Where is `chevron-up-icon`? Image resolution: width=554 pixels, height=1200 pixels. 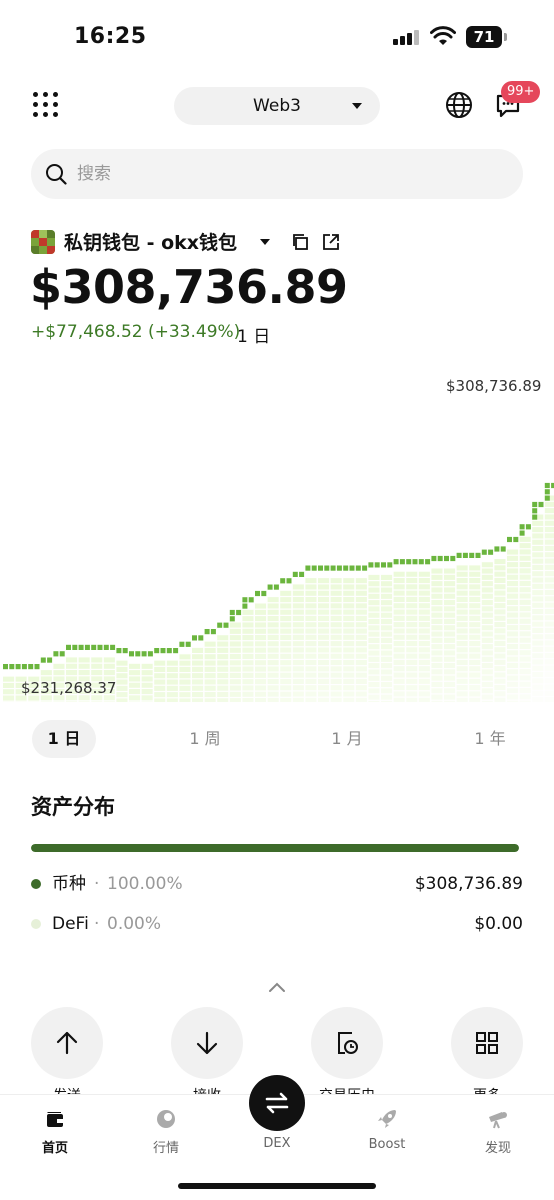 chevron-up-icon is located at coordinates (277, 987).